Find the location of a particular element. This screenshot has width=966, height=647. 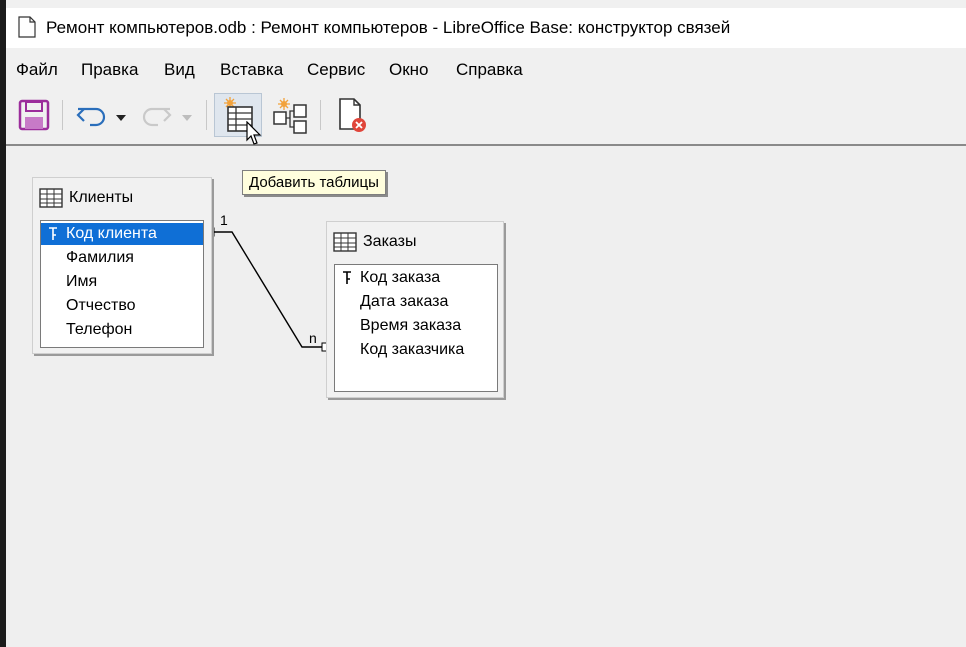

field-name: Имя is located at coordinates (82, 281).